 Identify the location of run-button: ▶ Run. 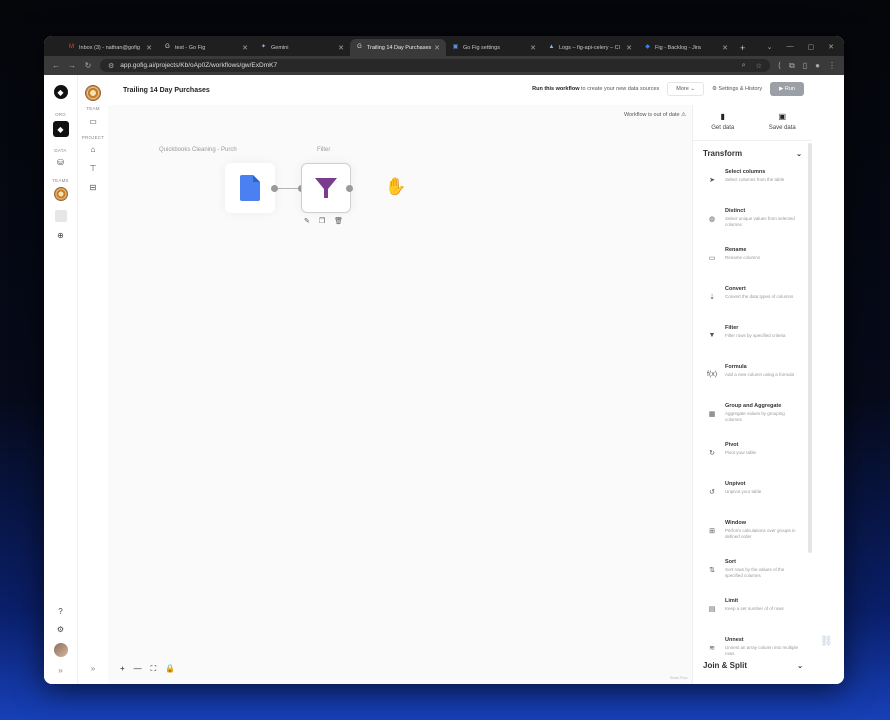
(787, 89).